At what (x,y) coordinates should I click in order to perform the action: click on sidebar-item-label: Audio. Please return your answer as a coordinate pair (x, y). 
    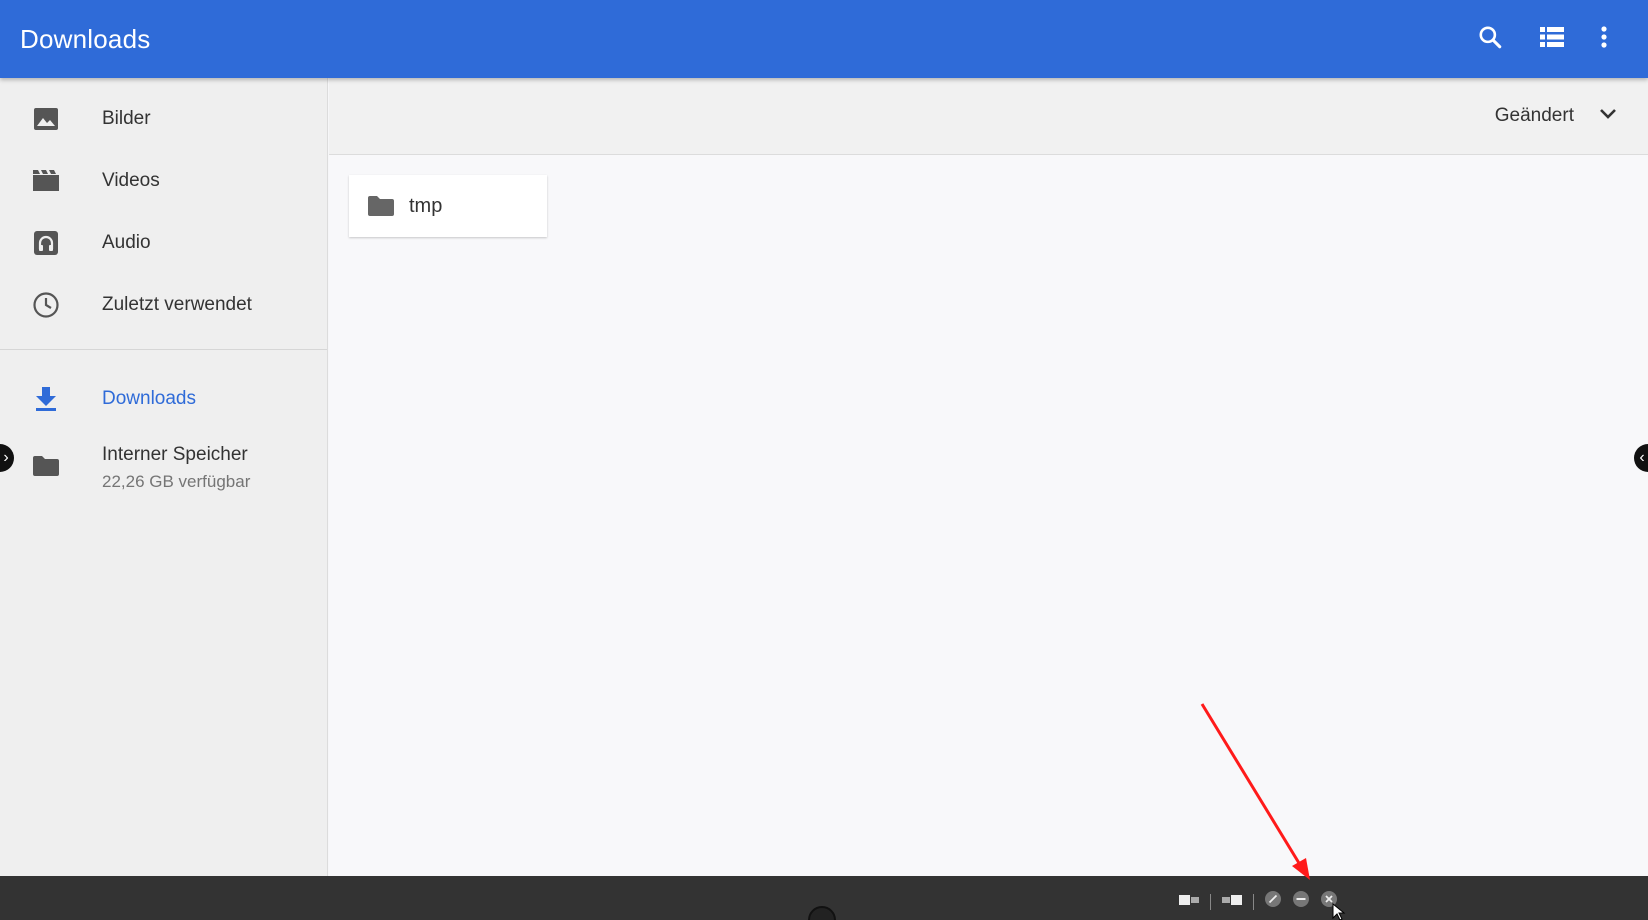
    Looking at the image, I should click on (126, 242).